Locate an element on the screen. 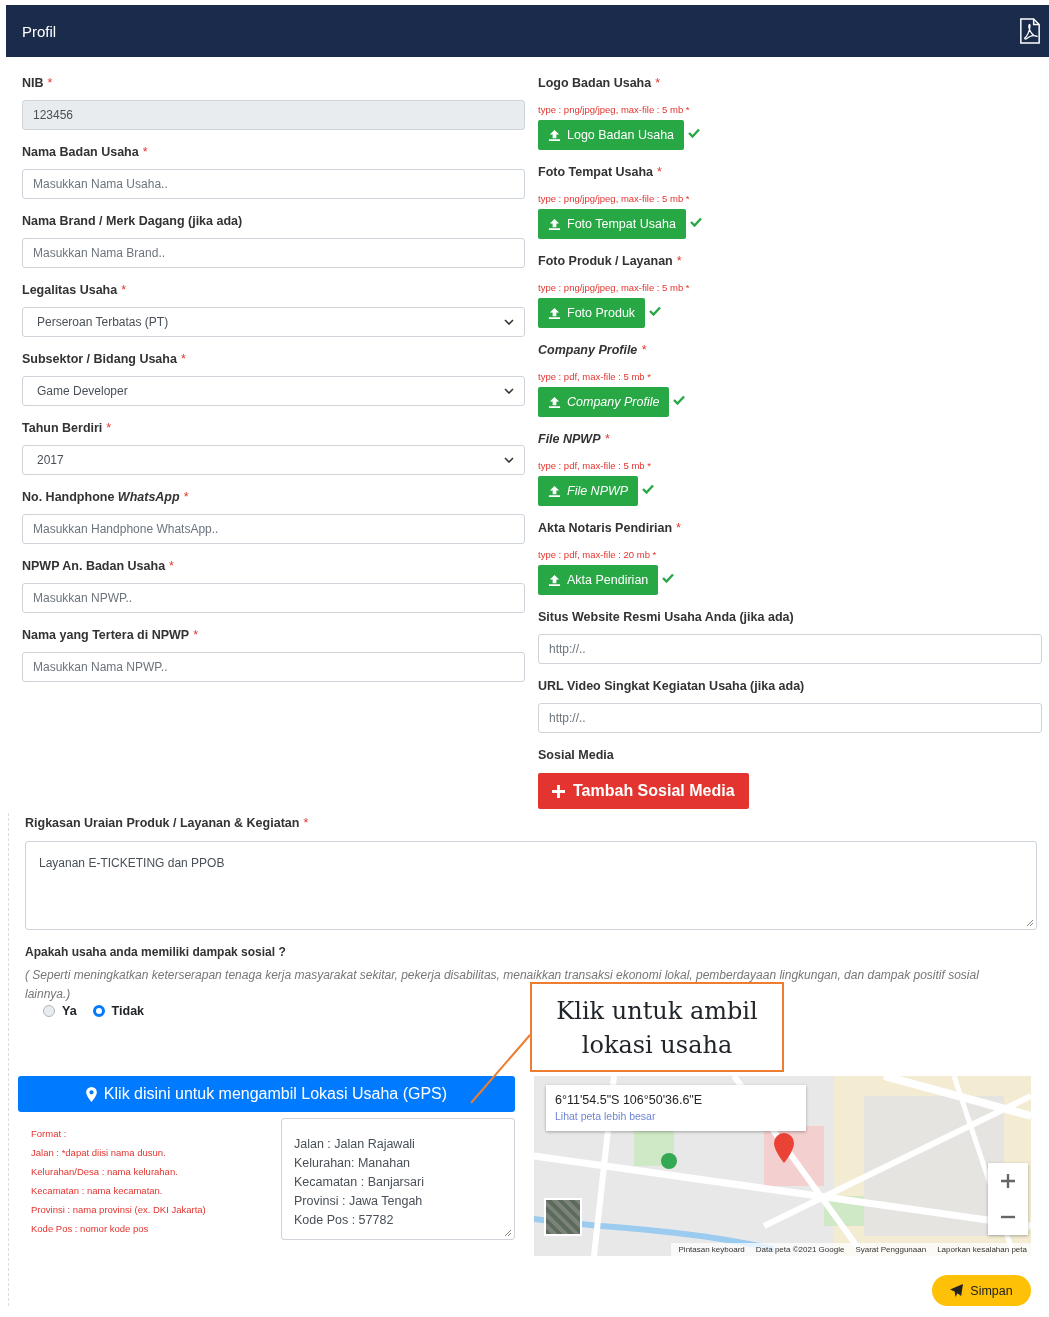  callout-box: Klik untuk ambil lokasi usaha is located at coordinates (657, 1027).